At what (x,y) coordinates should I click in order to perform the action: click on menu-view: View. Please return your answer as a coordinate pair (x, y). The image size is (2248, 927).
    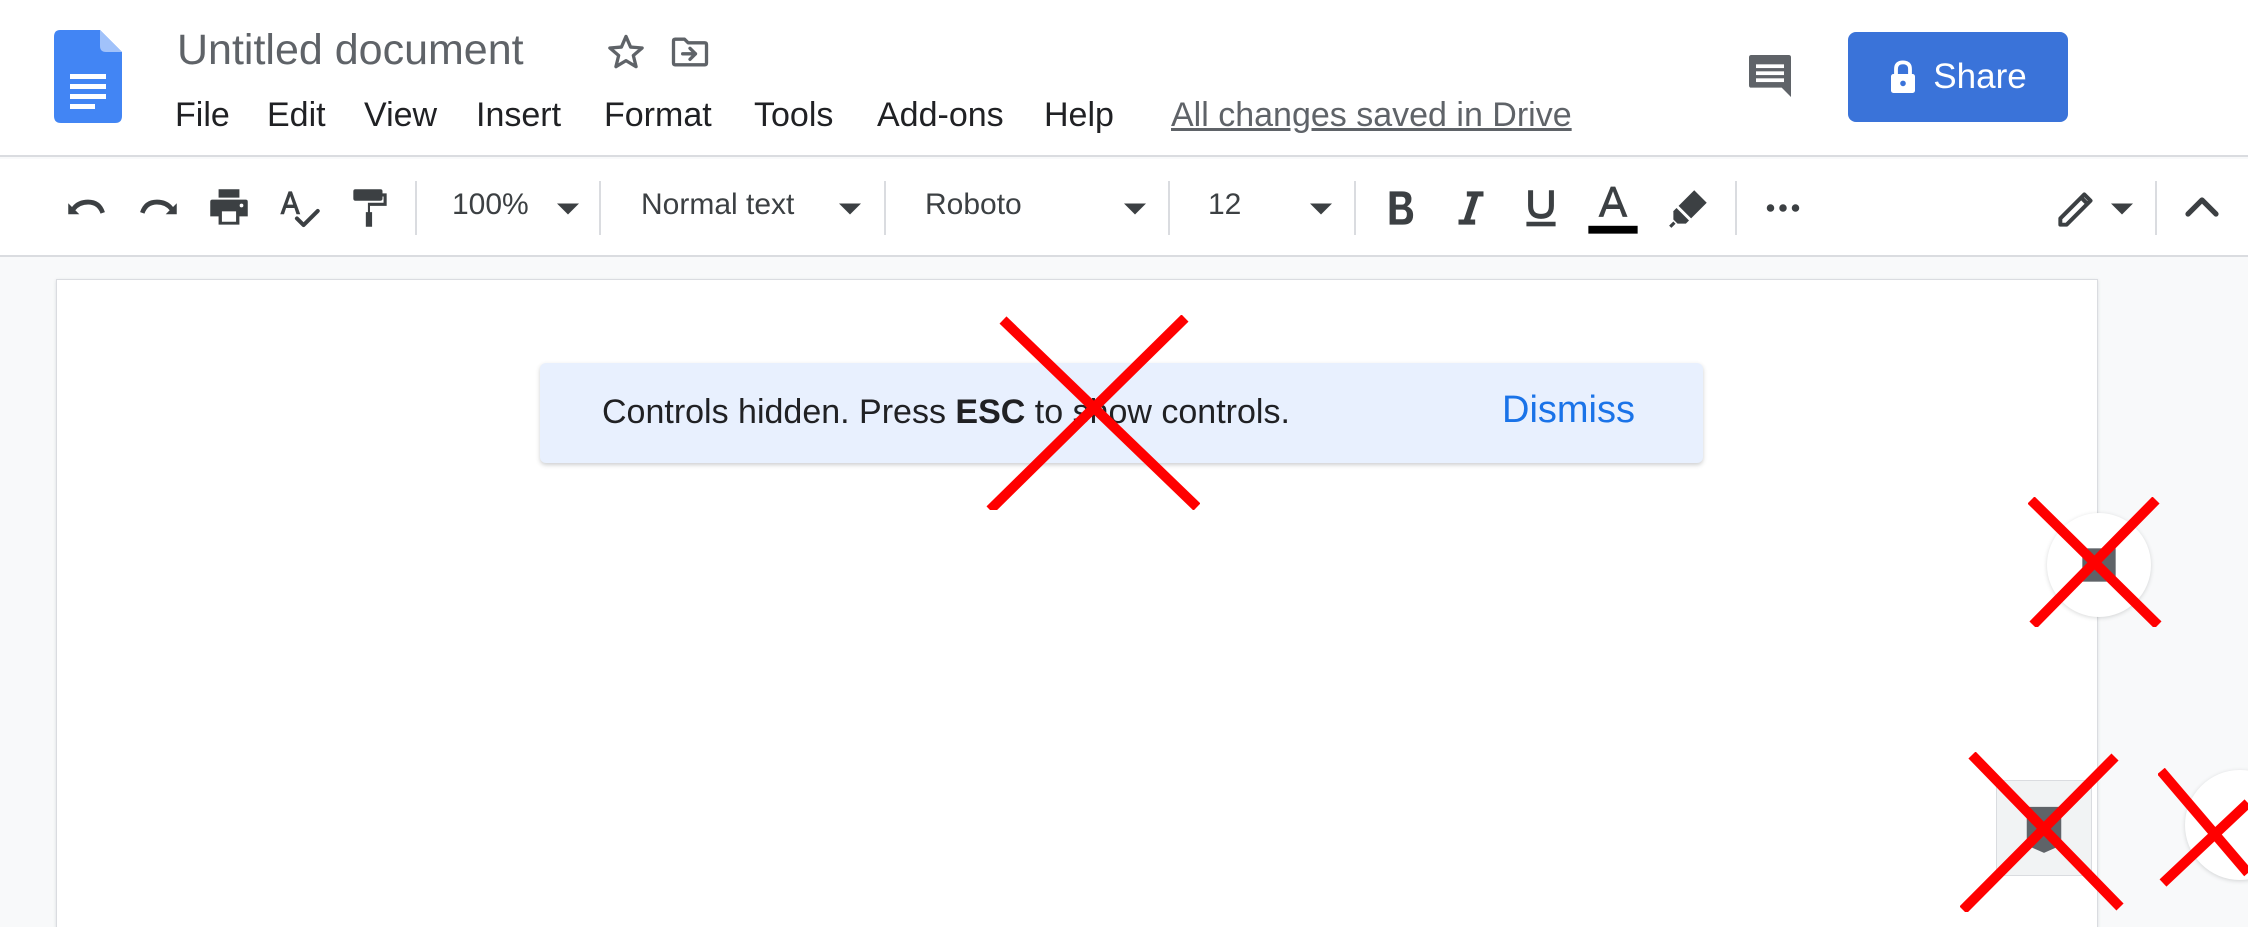
    Looking at the image, I should click on (400, 115).